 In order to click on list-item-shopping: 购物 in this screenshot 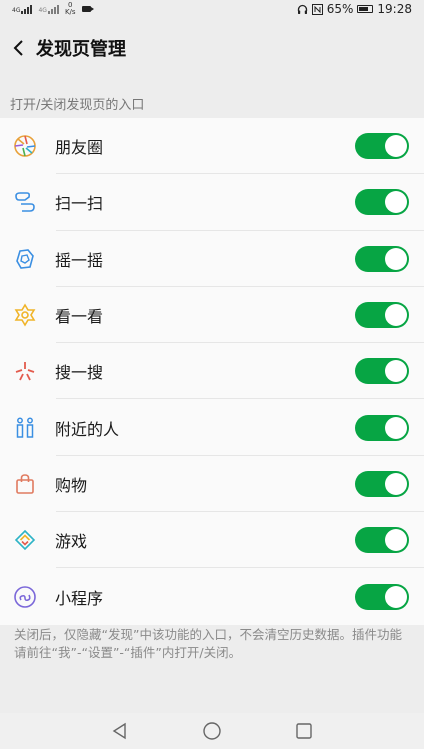, I will do `click(212, 484)`.